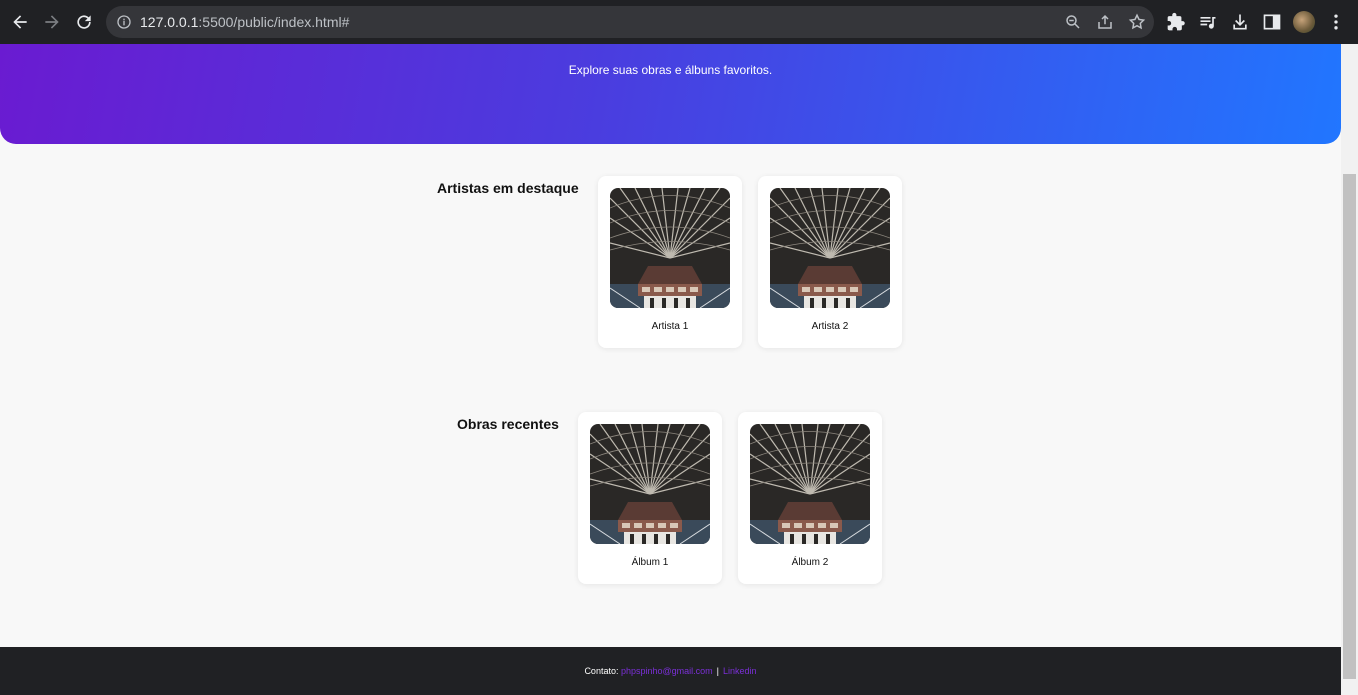 The height and width of the screenshot is (695, 1358). What do you see at coordinates (169, 22) in the screenshot?
I see `url-host: 127.0.0.1` at bounding box center [169, 22].